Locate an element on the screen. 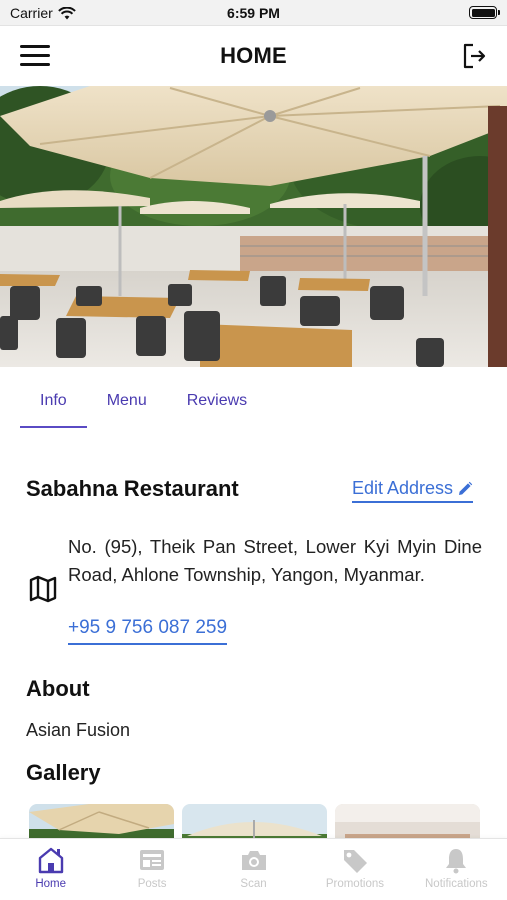  nav-promotions: Promotions is located at coordinates (354, 869).